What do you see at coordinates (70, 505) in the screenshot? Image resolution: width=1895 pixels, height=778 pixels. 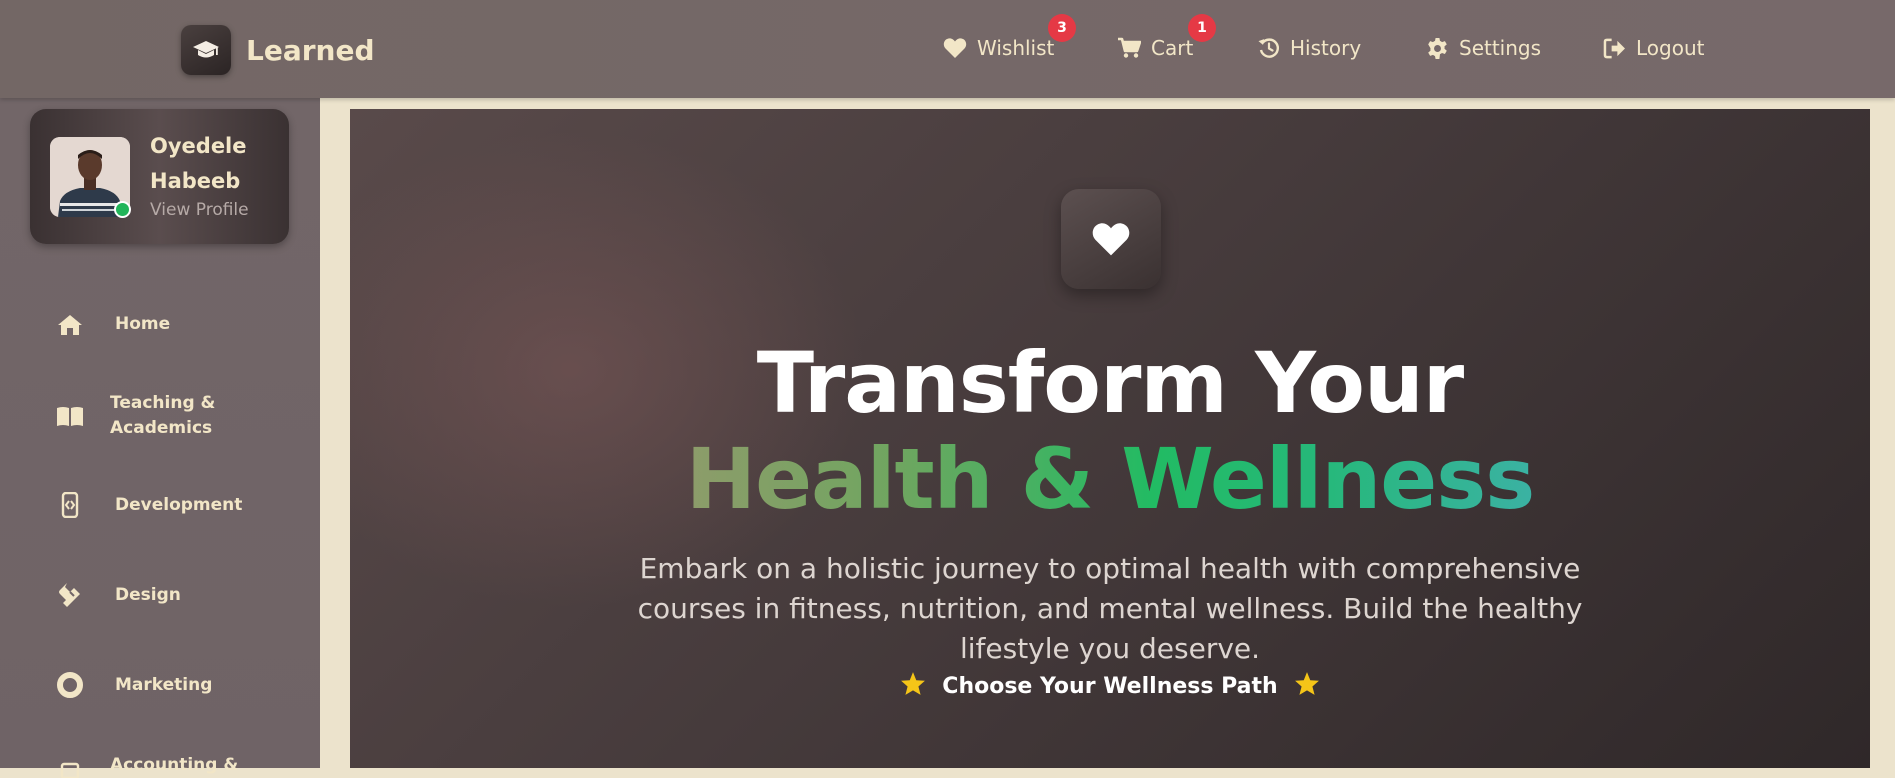 I see `code-file-icon` at bounding box center [70, 505].